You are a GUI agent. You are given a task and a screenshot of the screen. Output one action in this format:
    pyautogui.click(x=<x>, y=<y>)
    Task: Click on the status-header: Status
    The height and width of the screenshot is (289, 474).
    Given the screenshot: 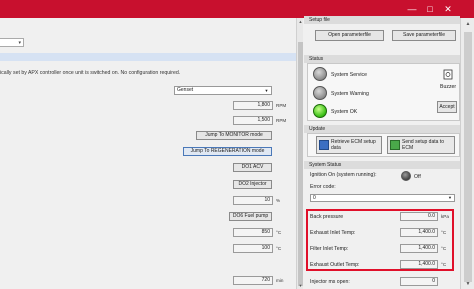 What is the action you would take?
    pyautogui.click(x=382, y=59)
    